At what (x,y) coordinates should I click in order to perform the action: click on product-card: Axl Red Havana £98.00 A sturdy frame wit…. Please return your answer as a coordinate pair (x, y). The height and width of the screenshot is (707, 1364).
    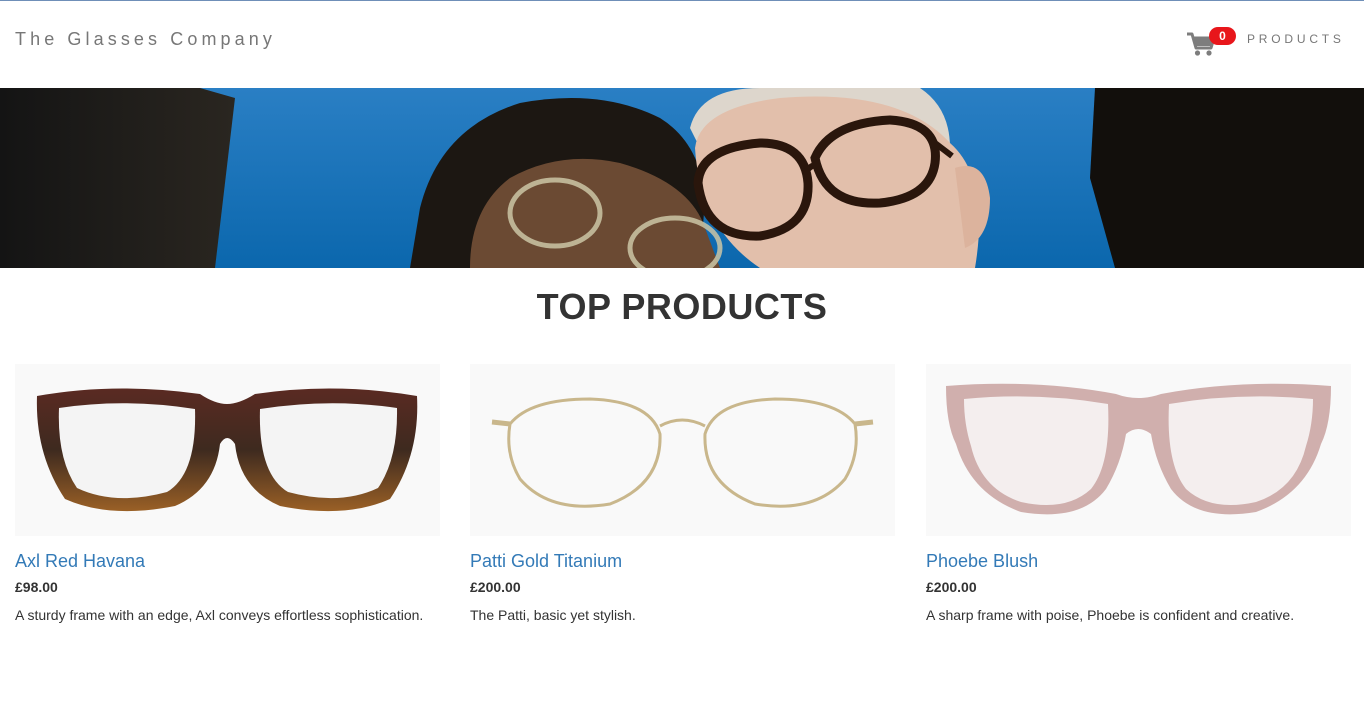
    Looking at the image, I should click on (227, 494).